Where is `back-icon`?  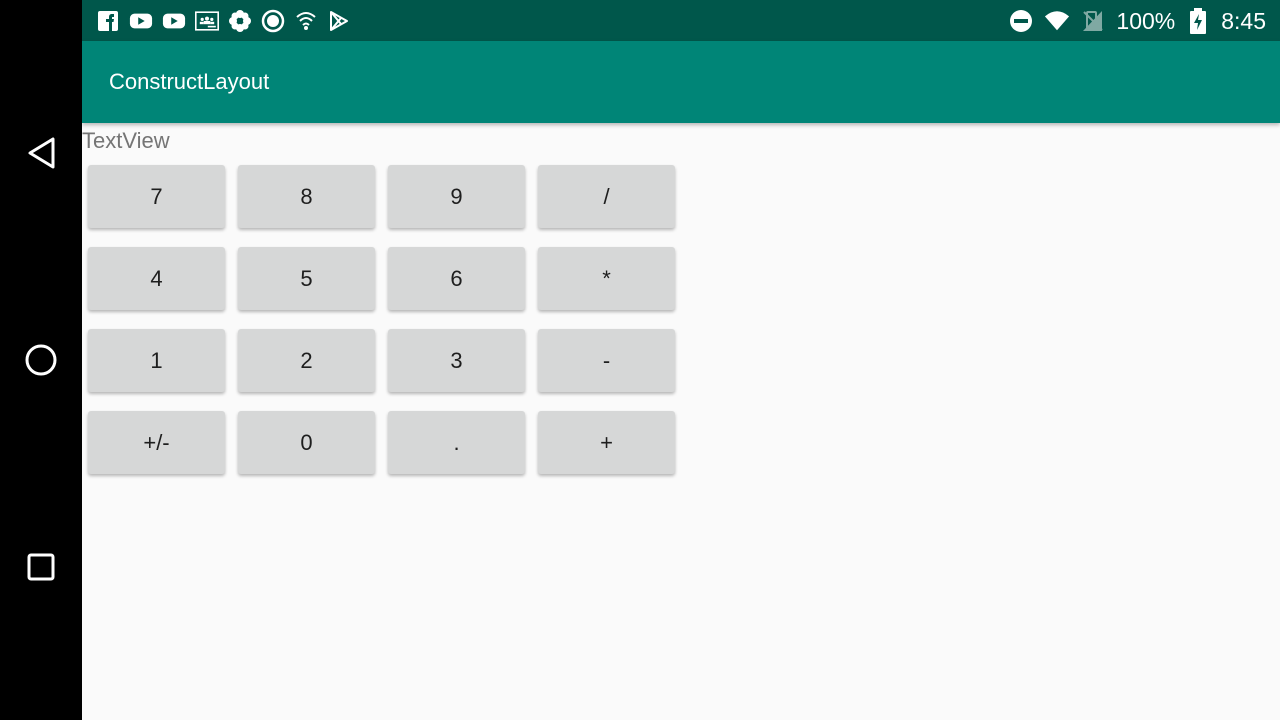 back-icon is located at coordinates (41, 153).